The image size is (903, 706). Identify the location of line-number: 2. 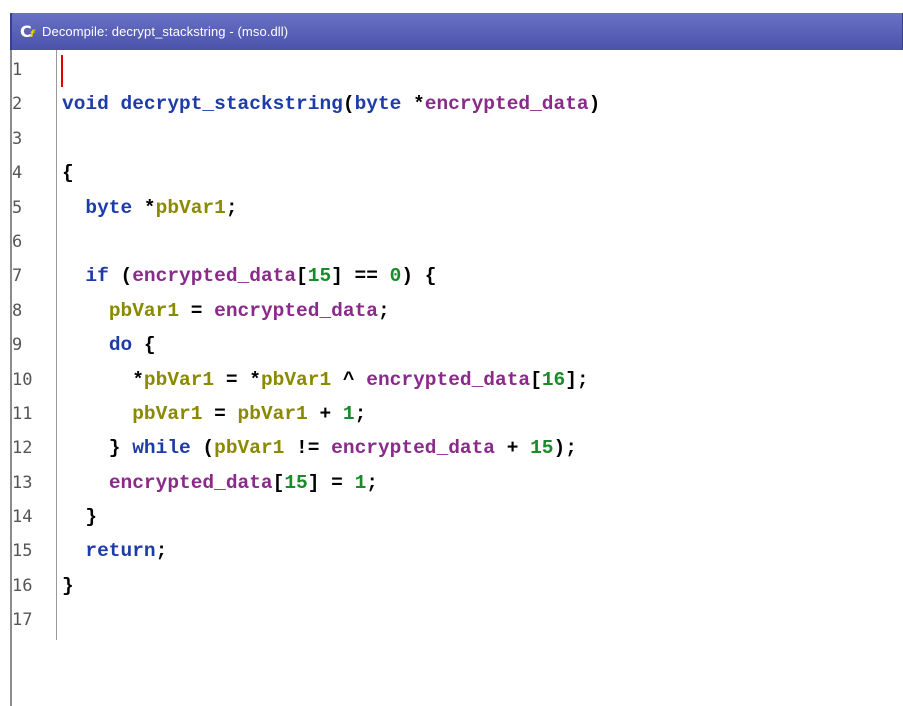
(17, 104).